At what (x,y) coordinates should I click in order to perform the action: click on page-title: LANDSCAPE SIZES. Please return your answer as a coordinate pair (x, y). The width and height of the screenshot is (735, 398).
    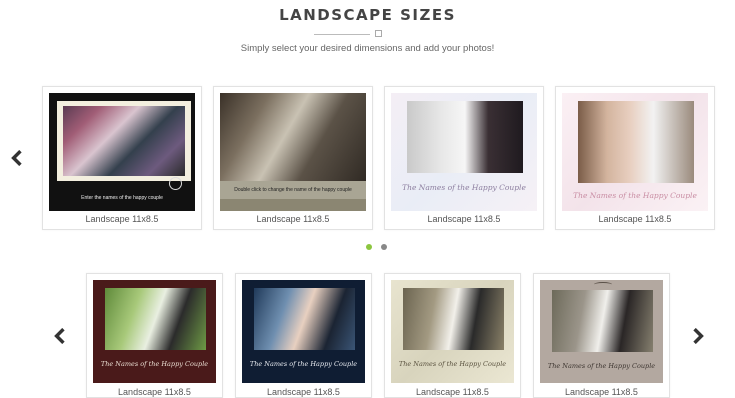
    Looking at the image, I should click on (367, 15).